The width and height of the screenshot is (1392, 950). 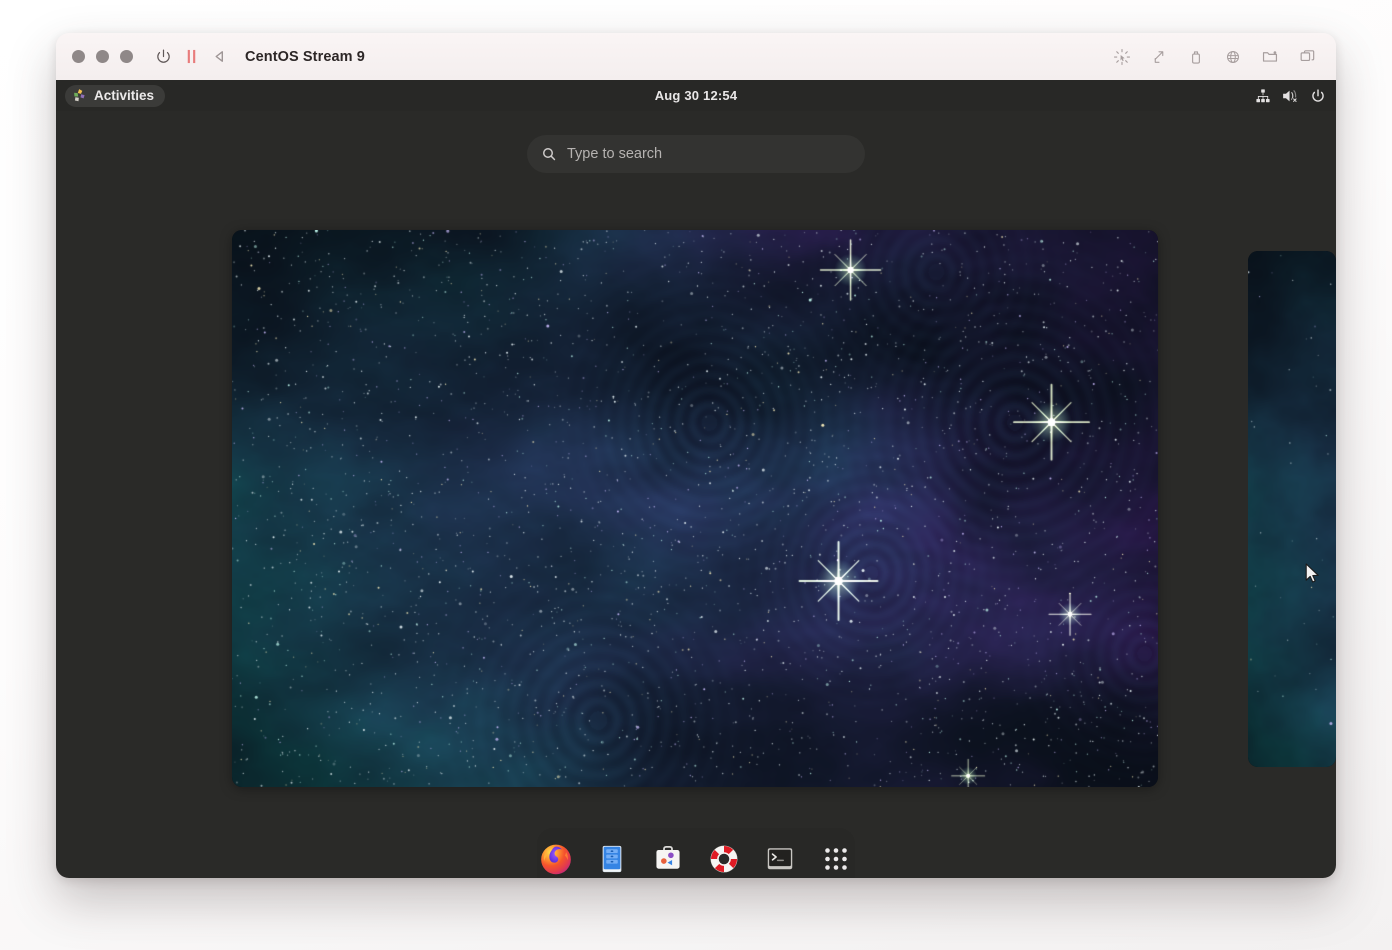 What do you see at coordinates (1307, 57) in the screenshot?
I see `windows-stack-icon` at bounding box center [1307, 57].